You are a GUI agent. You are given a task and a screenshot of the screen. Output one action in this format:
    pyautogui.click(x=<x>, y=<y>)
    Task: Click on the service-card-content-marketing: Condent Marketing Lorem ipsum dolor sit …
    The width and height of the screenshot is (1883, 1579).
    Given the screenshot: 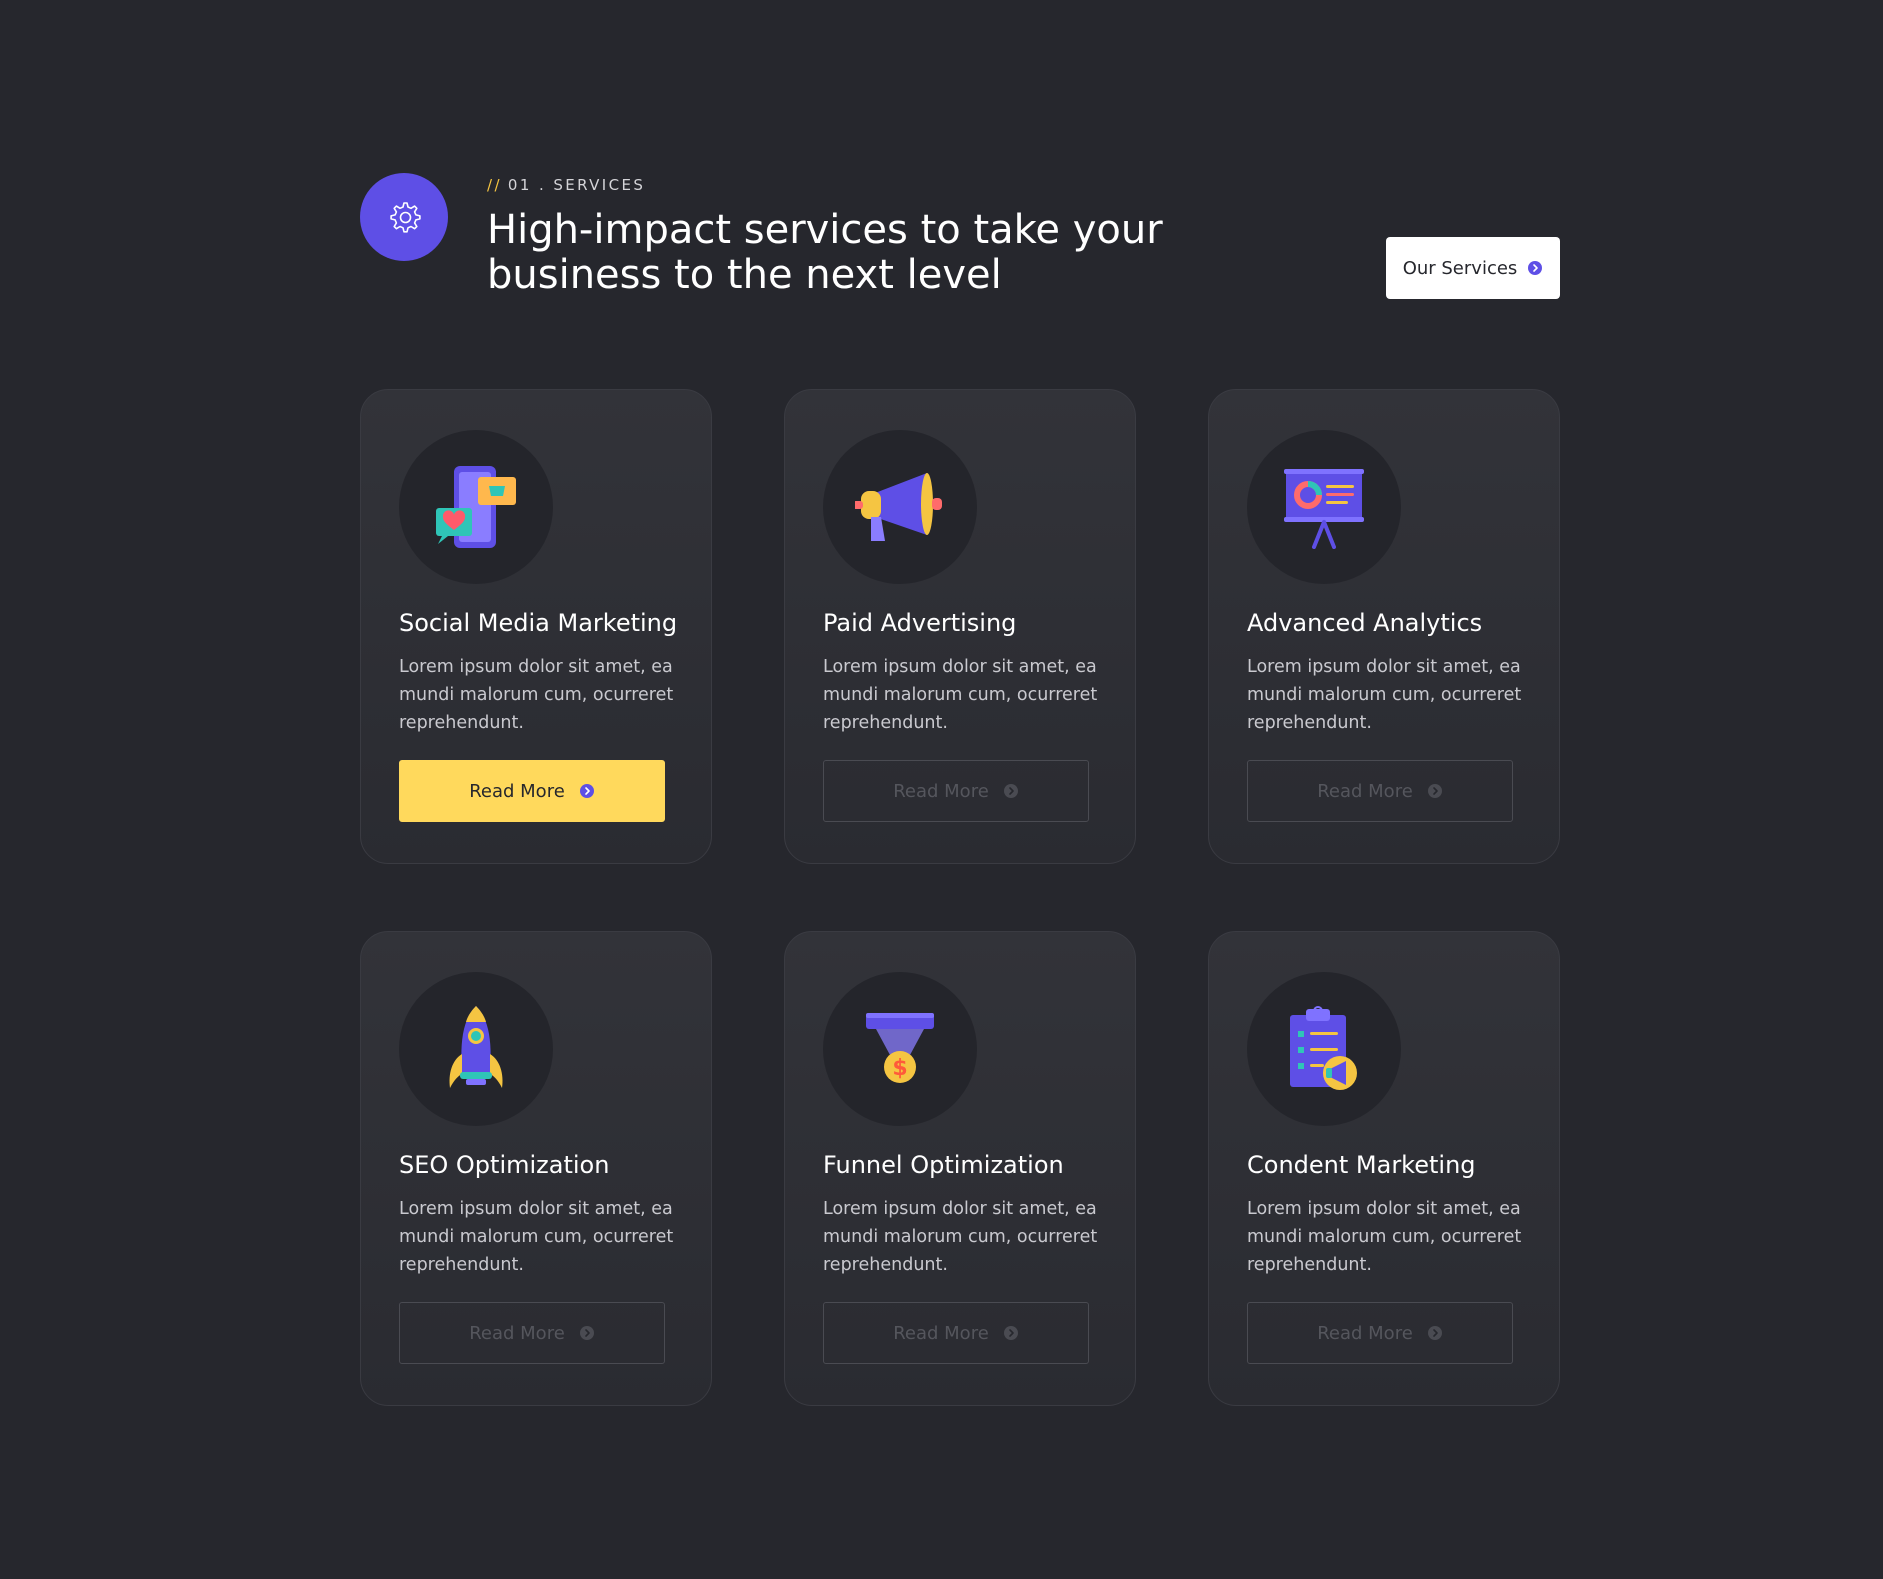 What is the action you would take?
    pyautogui.click(x=1384, y=1168)
    